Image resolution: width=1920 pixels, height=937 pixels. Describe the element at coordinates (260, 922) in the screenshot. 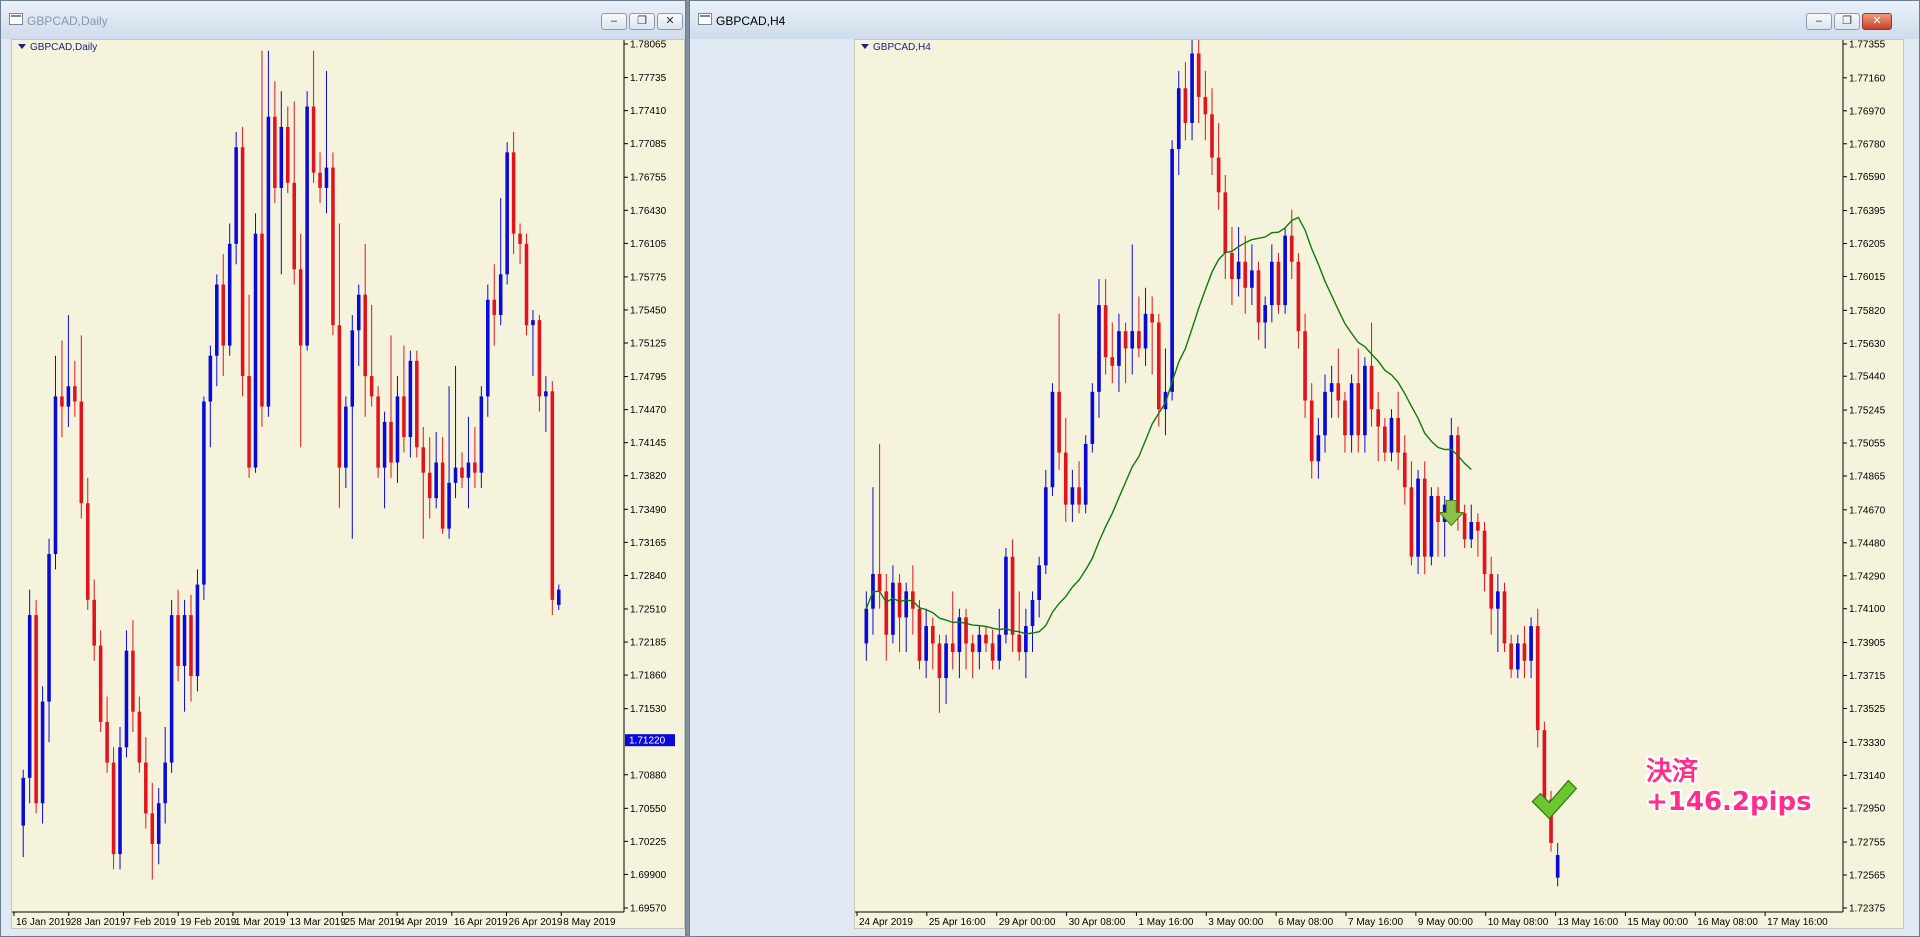

I see `x-tick-label: 1 Mar 2019` at that location.